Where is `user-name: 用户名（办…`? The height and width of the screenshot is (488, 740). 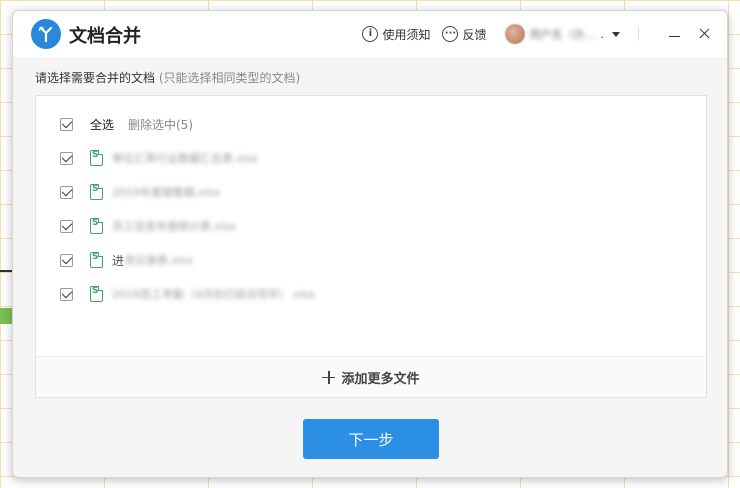
user-name: 用户名（办… is located at coordinates (562, 34).